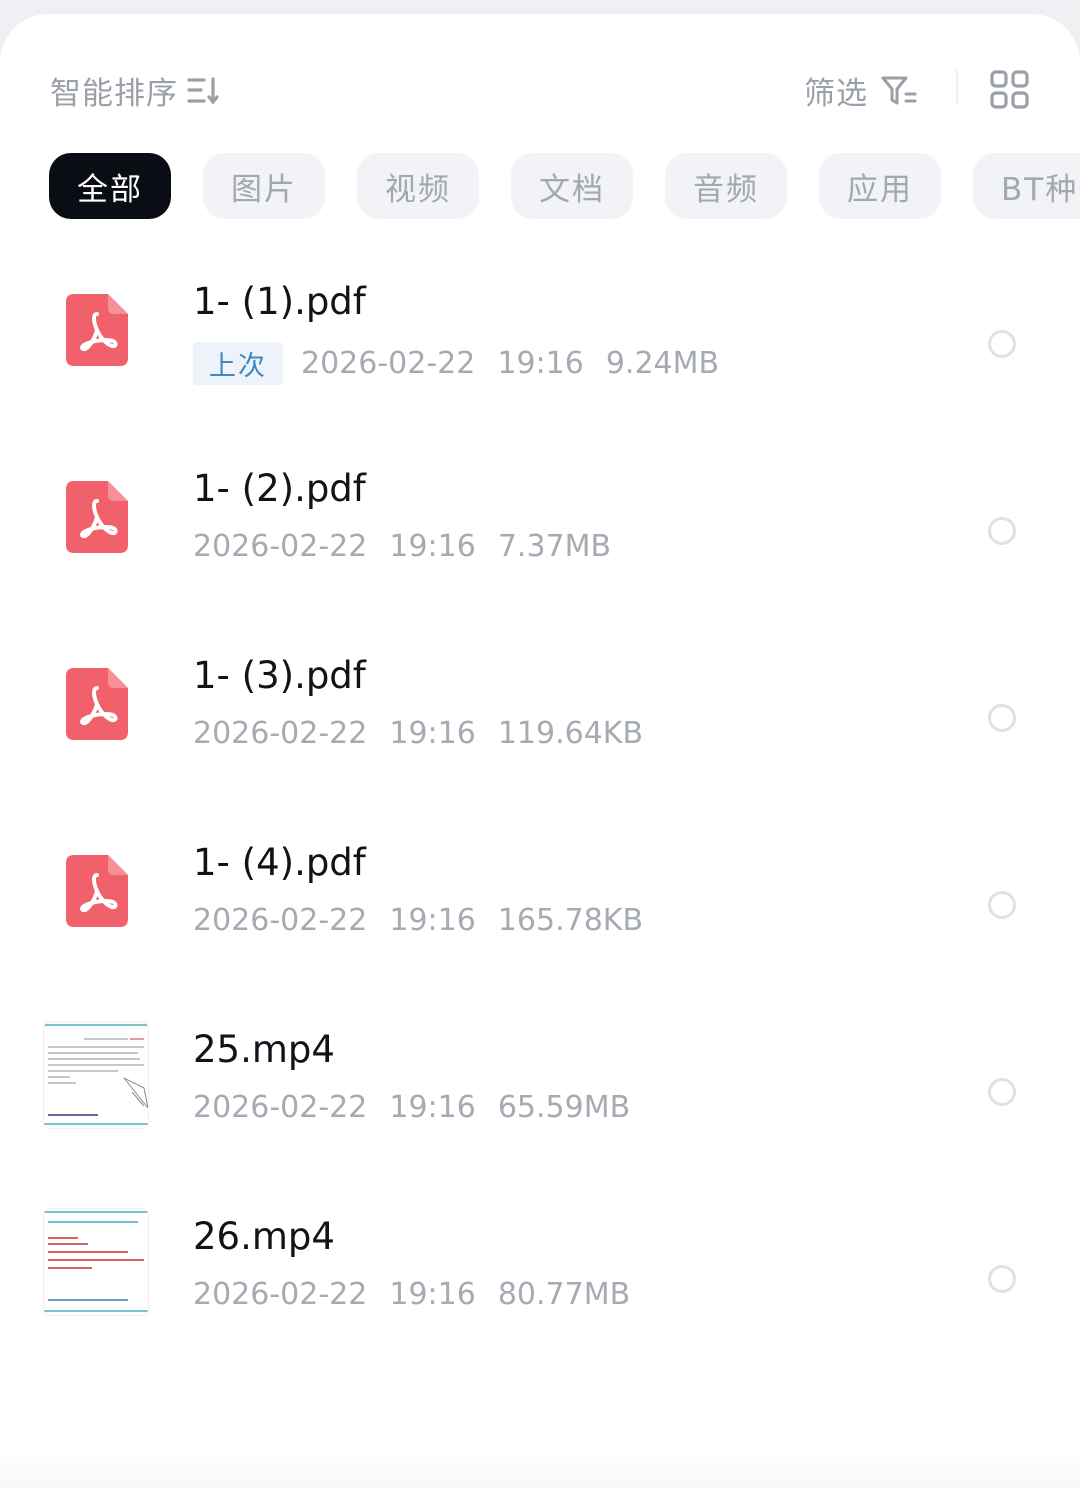 The height and width of the screenshot is (1488, 1080). Describe the element at coordinates (554, 546) in the screenshot. I see `file-size: 7.37MB` at that location.